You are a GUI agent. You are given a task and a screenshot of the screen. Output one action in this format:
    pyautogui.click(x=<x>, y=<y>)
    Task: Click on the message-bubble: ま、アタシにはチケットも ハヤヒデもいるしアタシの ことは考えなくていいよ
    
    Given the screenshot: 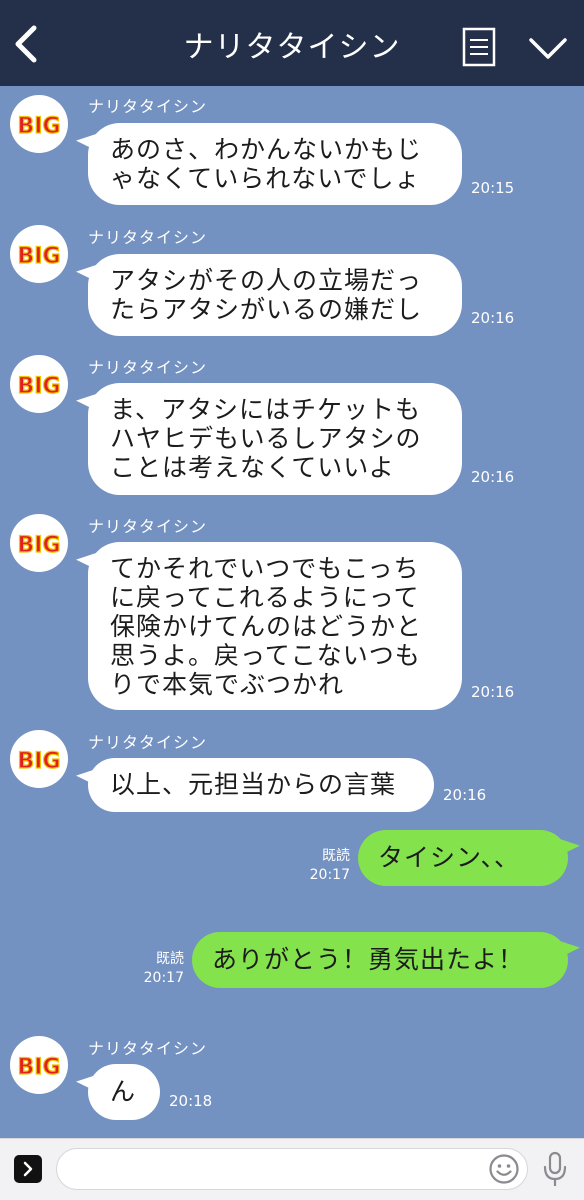 What is the action you would take?
    pyautogui.click(x=275, y=439)
    